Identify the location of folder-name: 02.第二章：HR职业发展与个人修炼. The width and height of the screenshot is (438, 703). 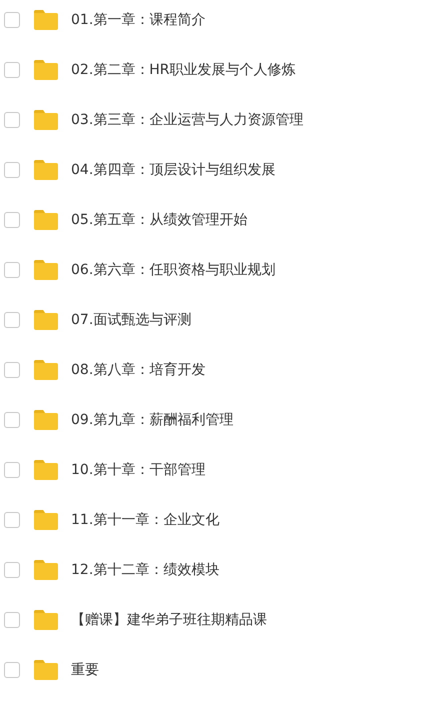
(183, 70).